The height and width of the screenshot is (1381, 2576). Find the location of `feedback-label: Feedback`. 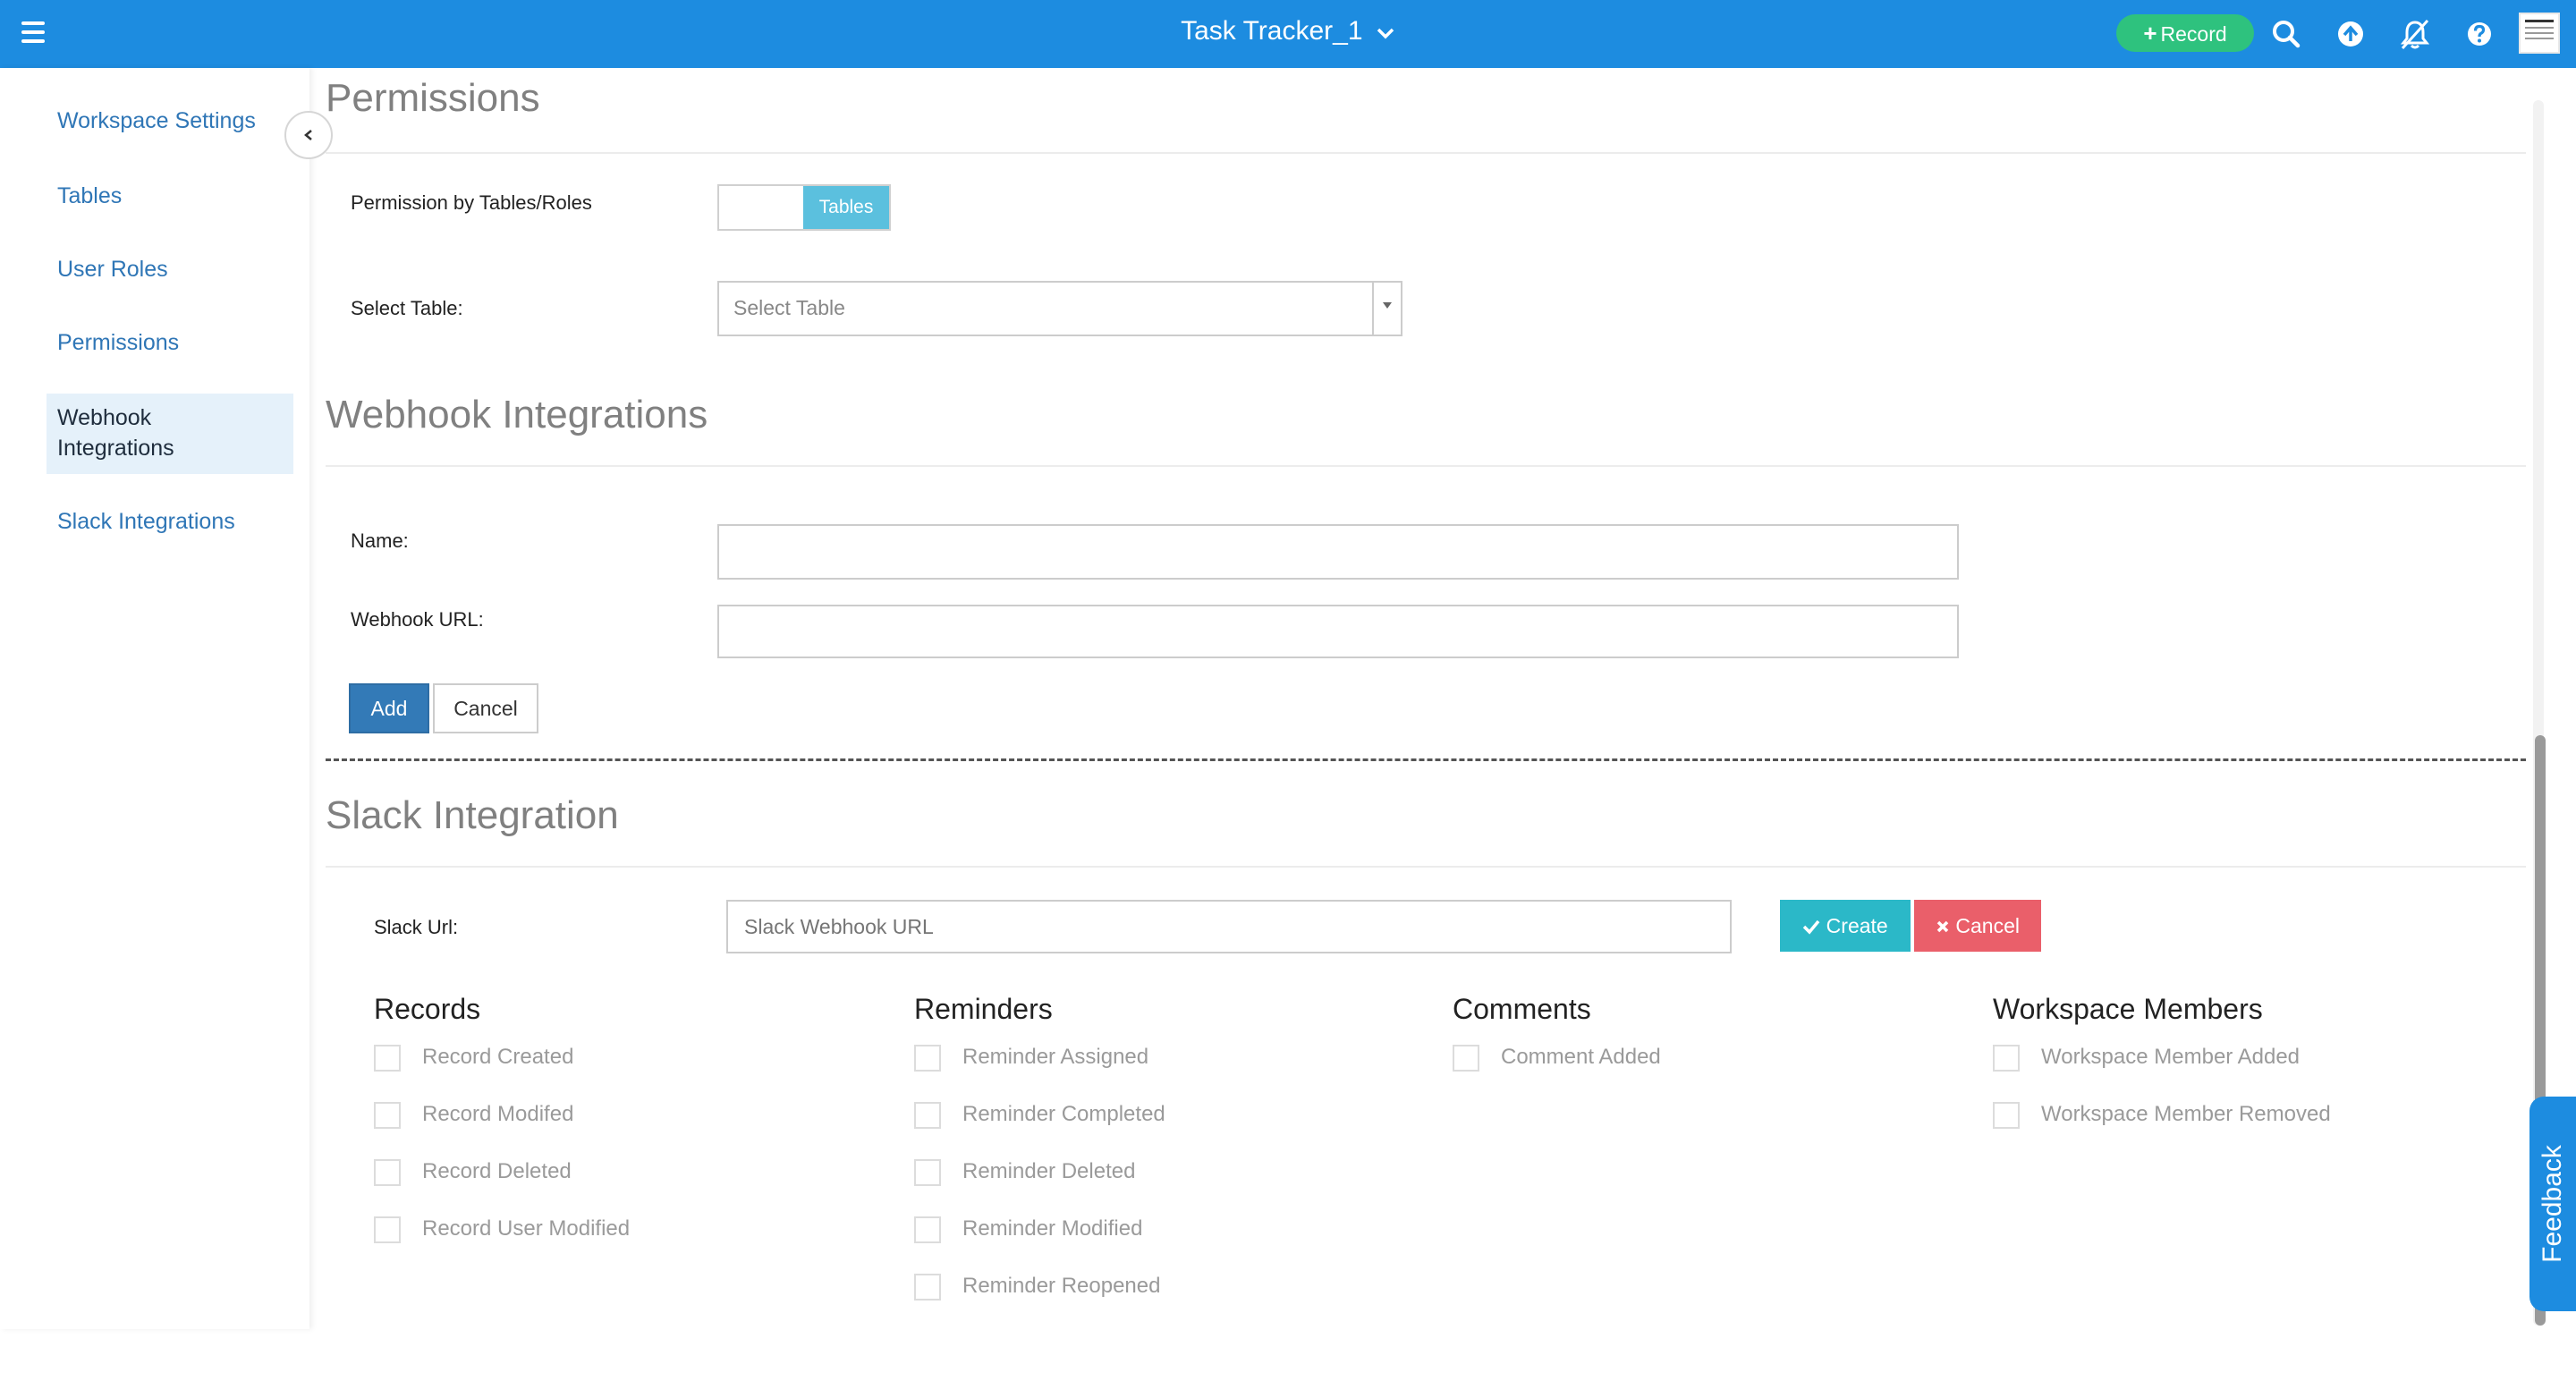

feedback-label: Feedback is located at coordinates (2552, 1204).